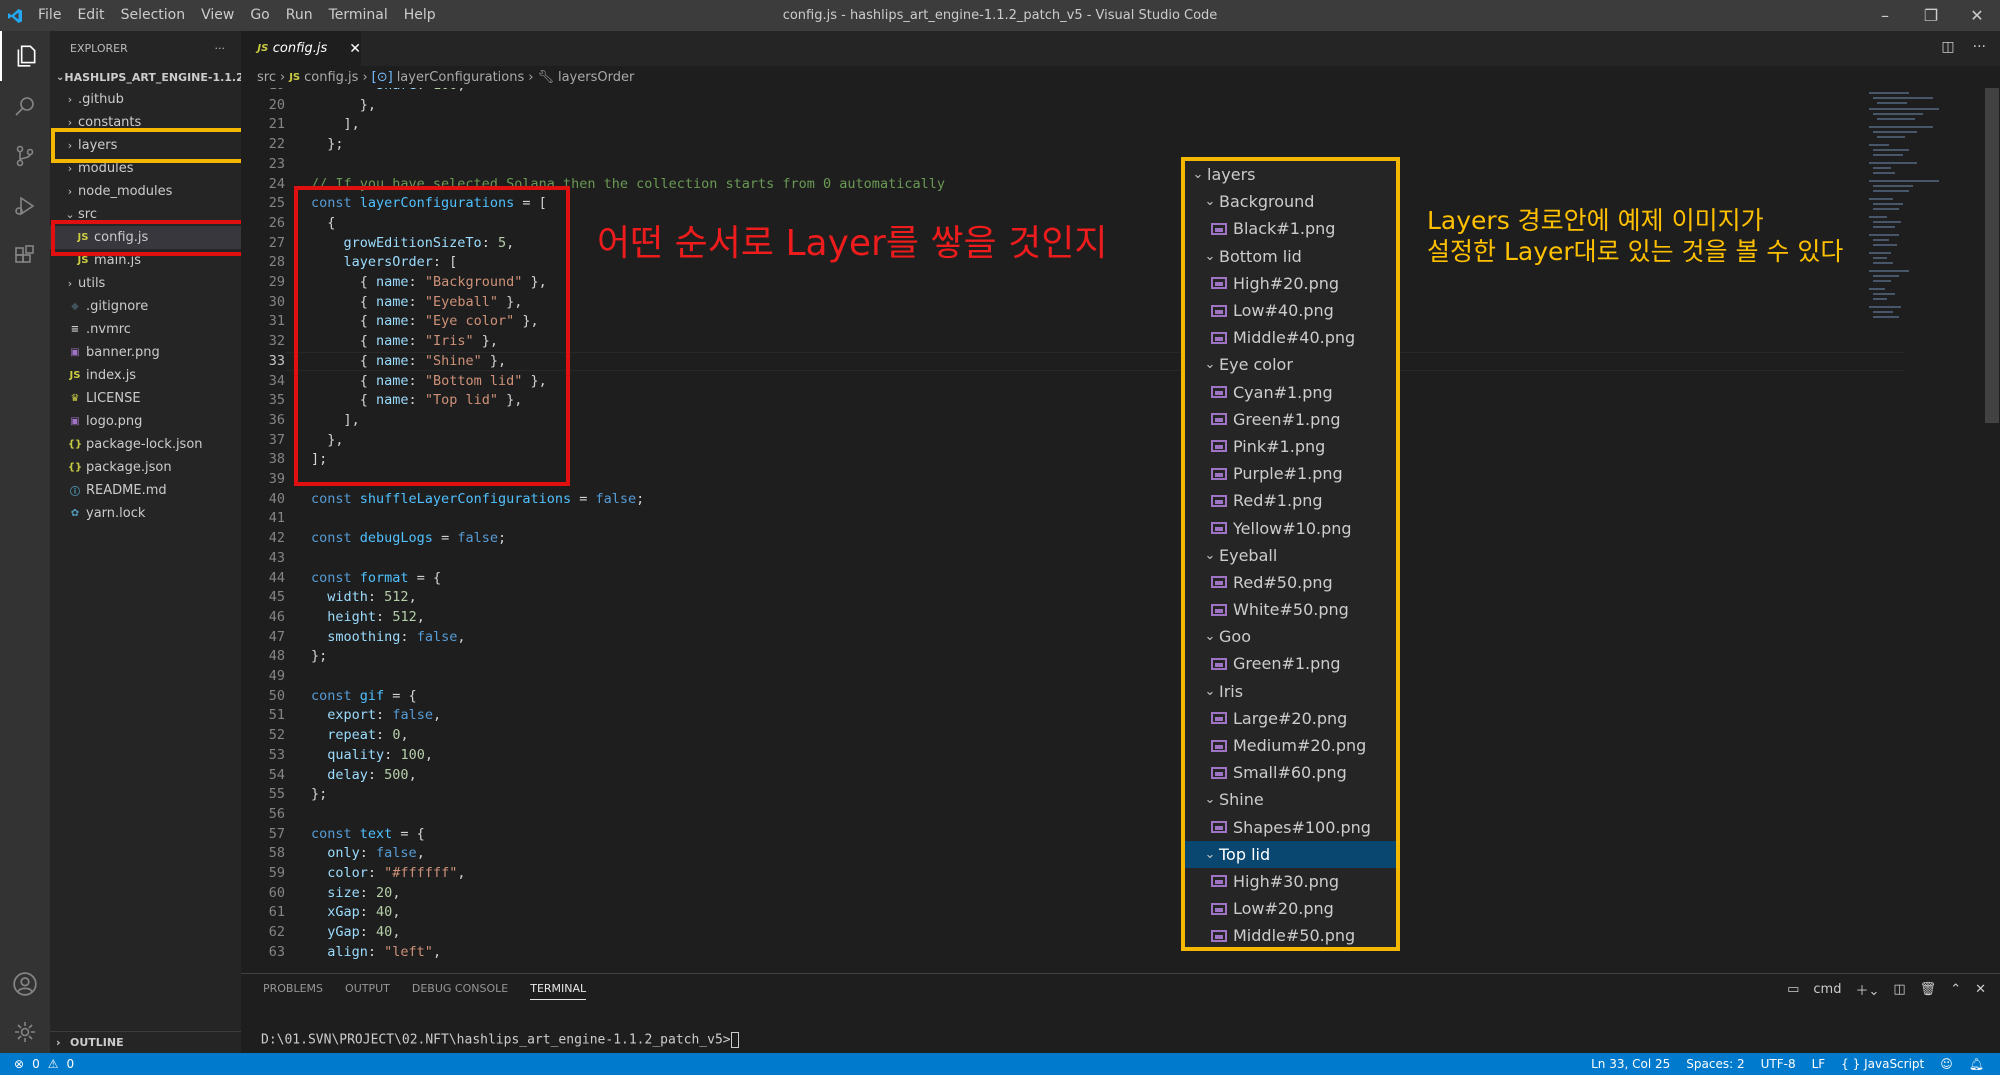 This screenshot has width=2000, height=1075. What do you see at coordinates (220, 48) in the screenshot?
I see `more-actions-button: ···` at bounding box center [220, 48].